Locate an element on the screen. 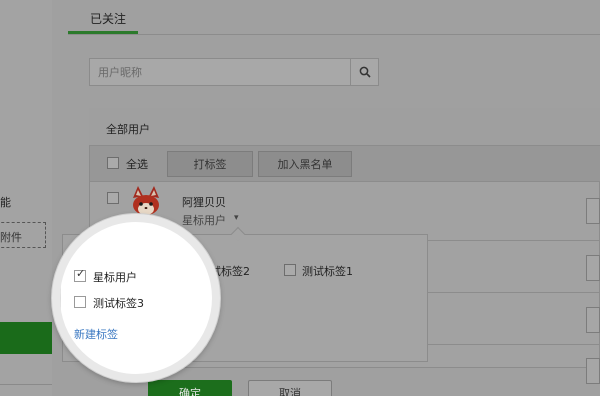 The height and width of the screenshot is (396, 600). tag-button: 打标签 is located at coordinates (210, 164).